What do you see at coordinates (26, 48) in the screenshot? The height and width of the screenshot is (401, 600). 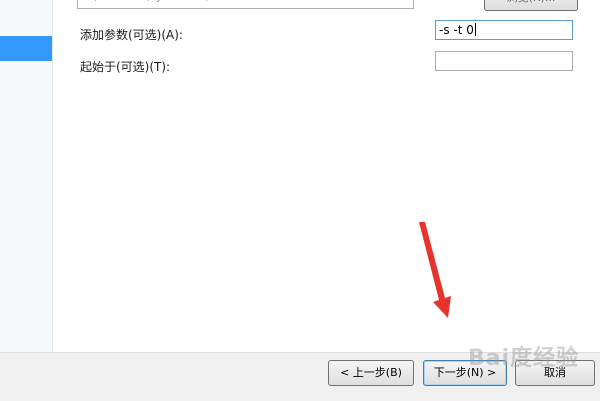 I see `selected-step-highlight` at bounding box center [26, 48].